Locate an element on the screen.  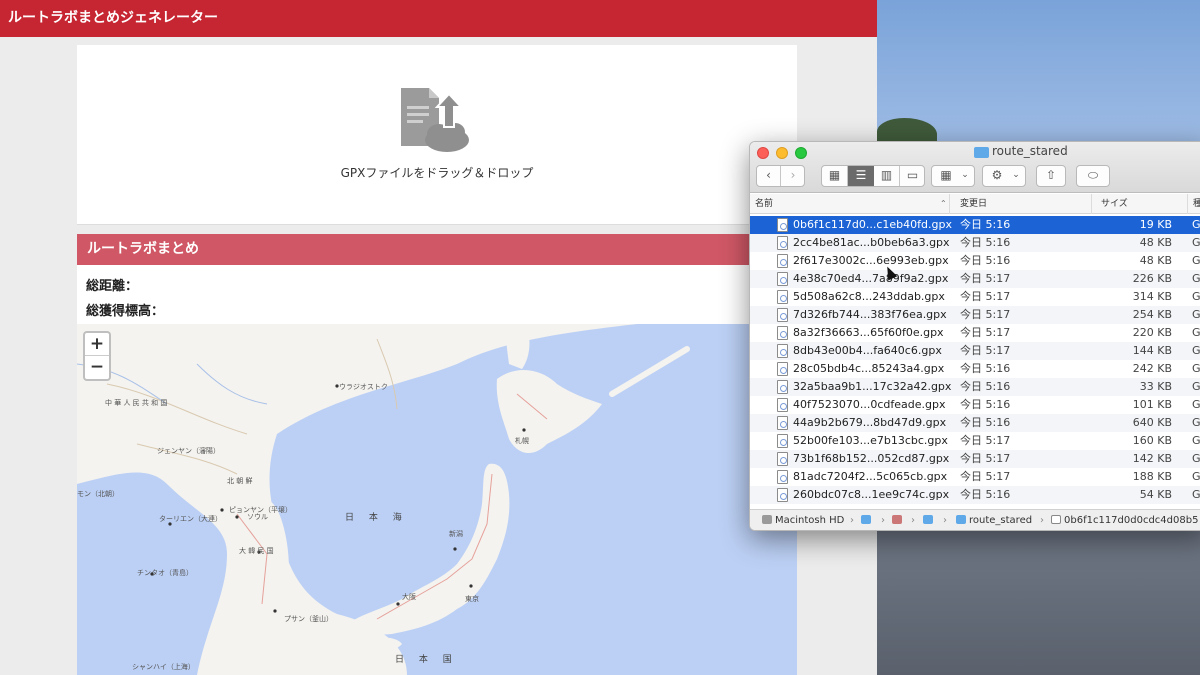
finder-titlebar: route_stared ‹ › ▦ ☰ ▥ ▭ ▦ ⌄ ⚙ ⌄ ⇧ ⬭ is located at coordinates (975, 167).